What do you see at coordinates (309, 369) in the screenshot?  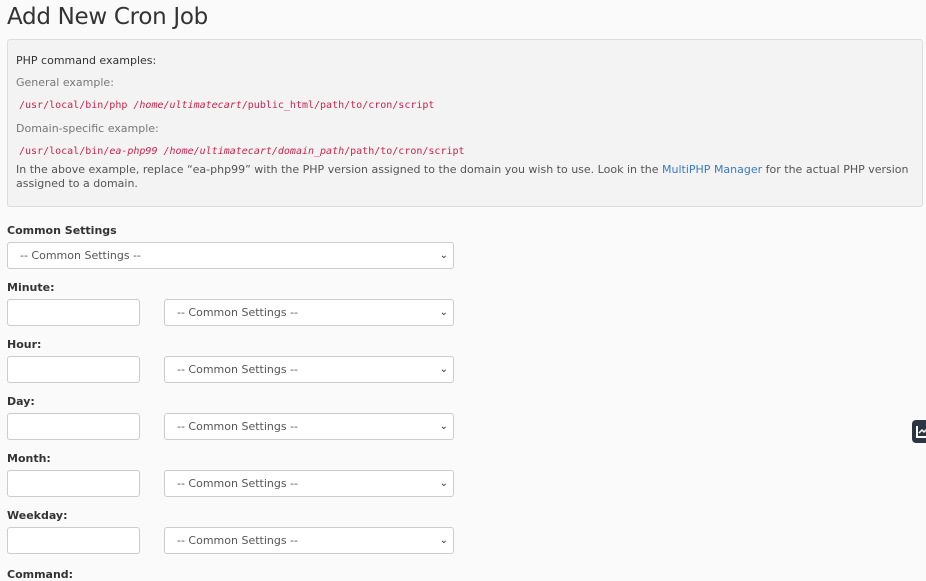 I see `hour-common-settings-select: -- Common Settings -- ⌄` at bounding box center [309, 369].